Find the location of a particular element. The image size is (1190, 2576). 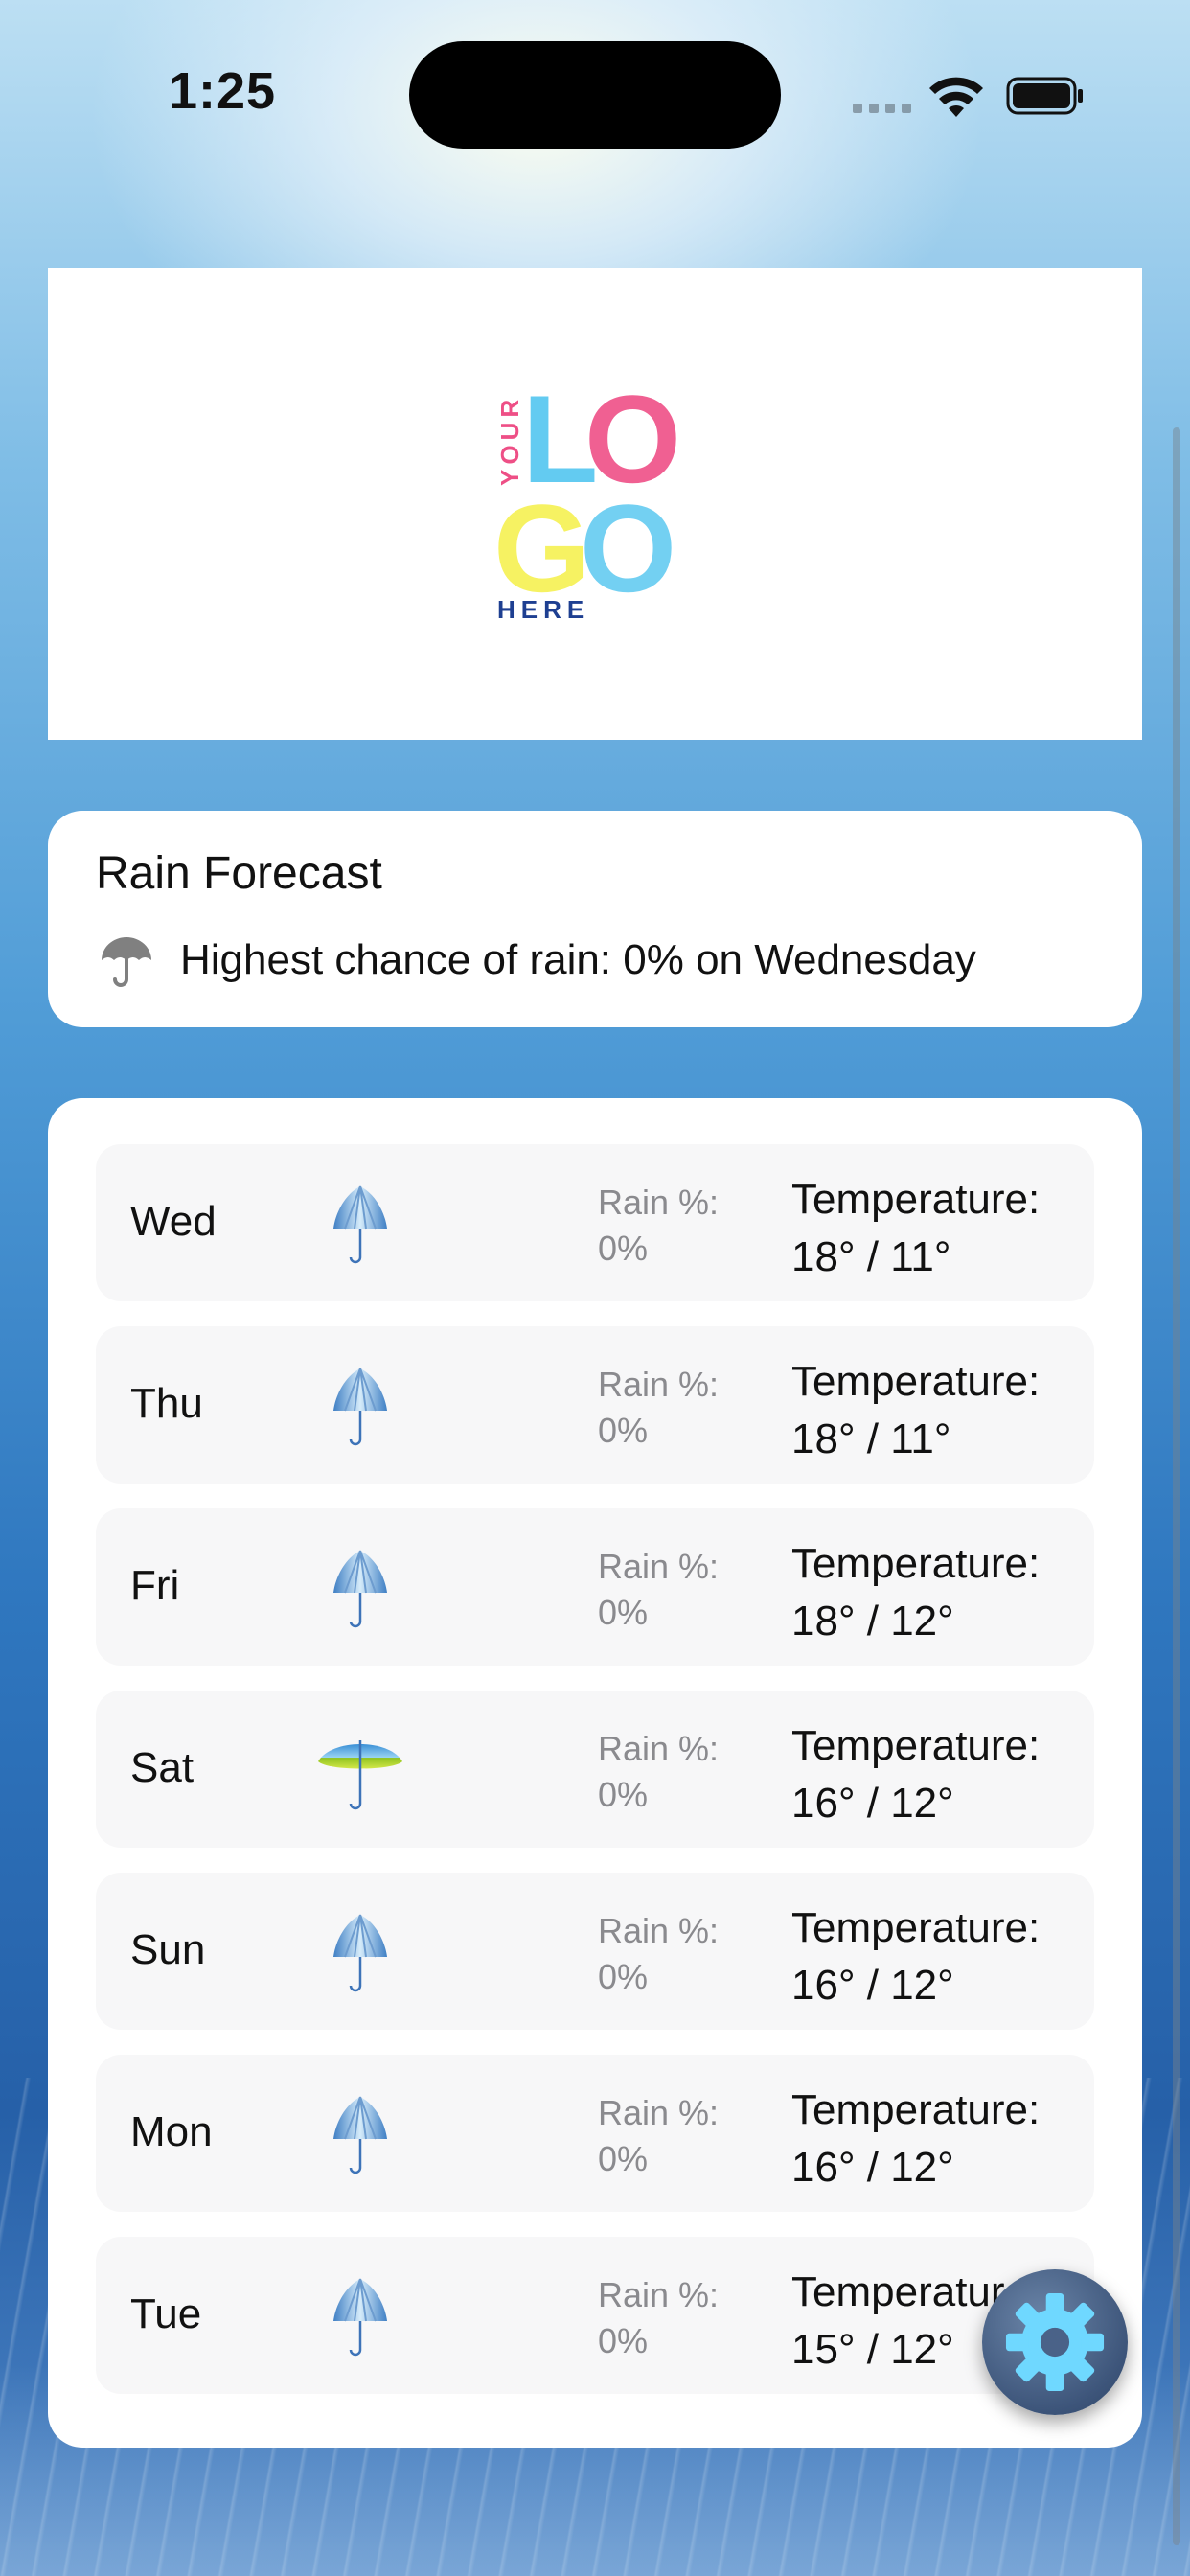

temperature-value: 15° / 12° is located at coordinates (873, 2349).